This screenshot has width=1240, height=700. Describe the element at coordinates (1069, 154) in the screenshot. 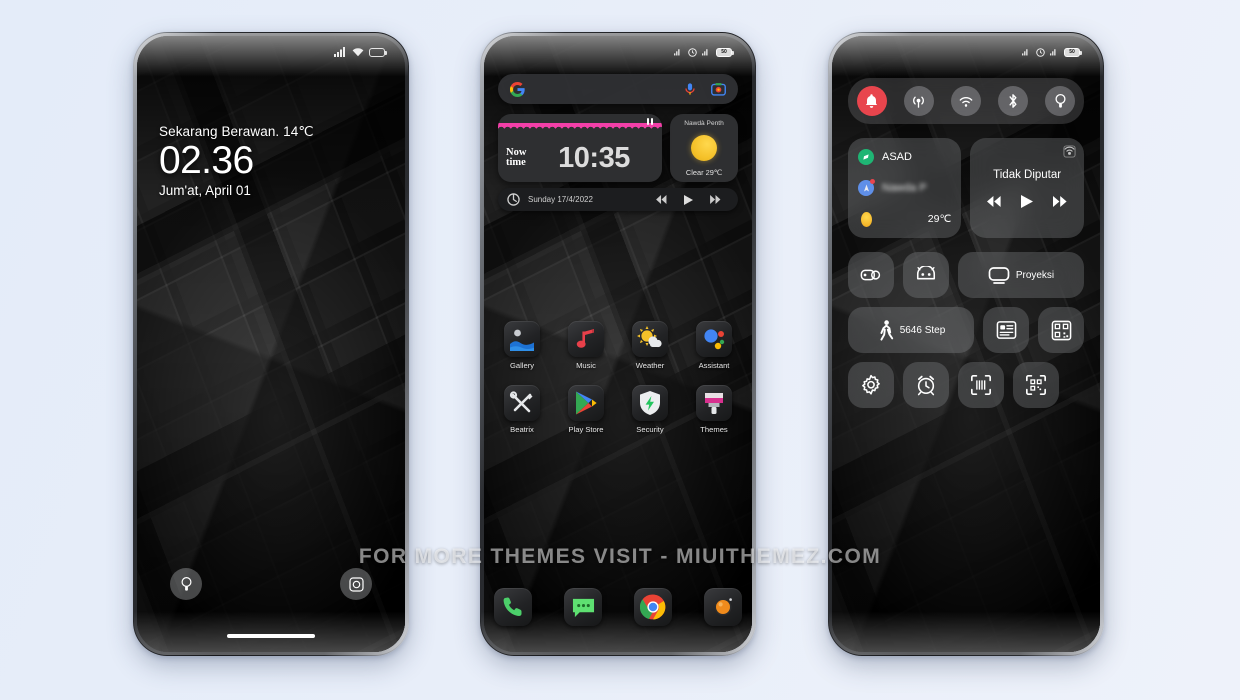

I see `cast-icon` at that location.